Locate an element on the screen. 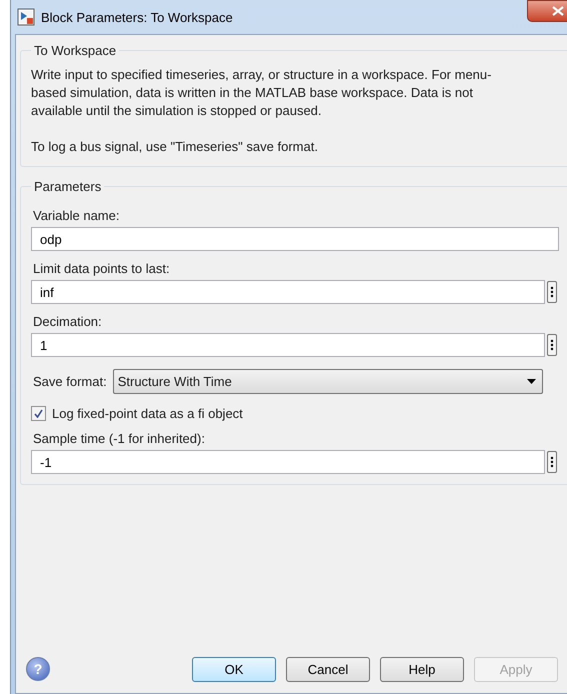 Image resolution: width=567 pixels, height=694 pixels. field-label: Save format: is located at coordinates (70, 381).